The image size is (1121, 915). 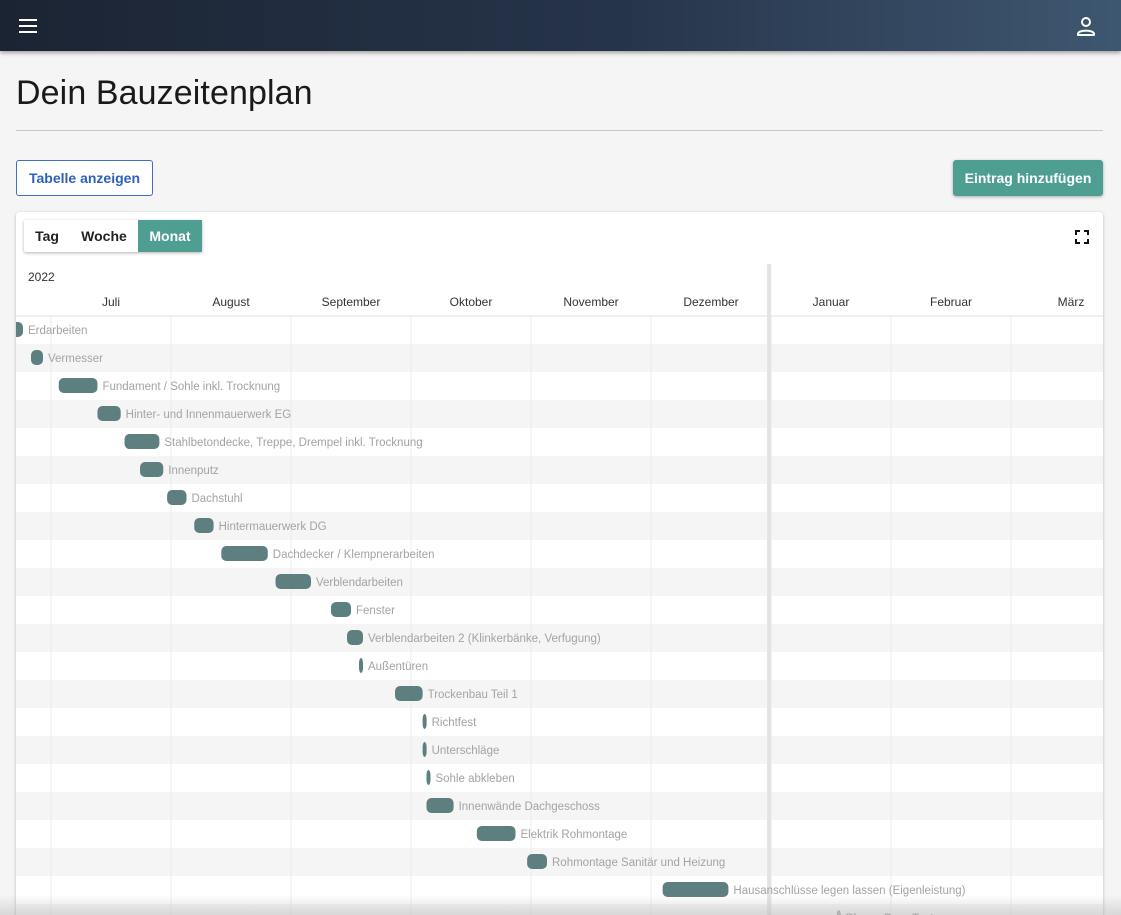 I want to click on title-divider, so click(x=559, y=130).